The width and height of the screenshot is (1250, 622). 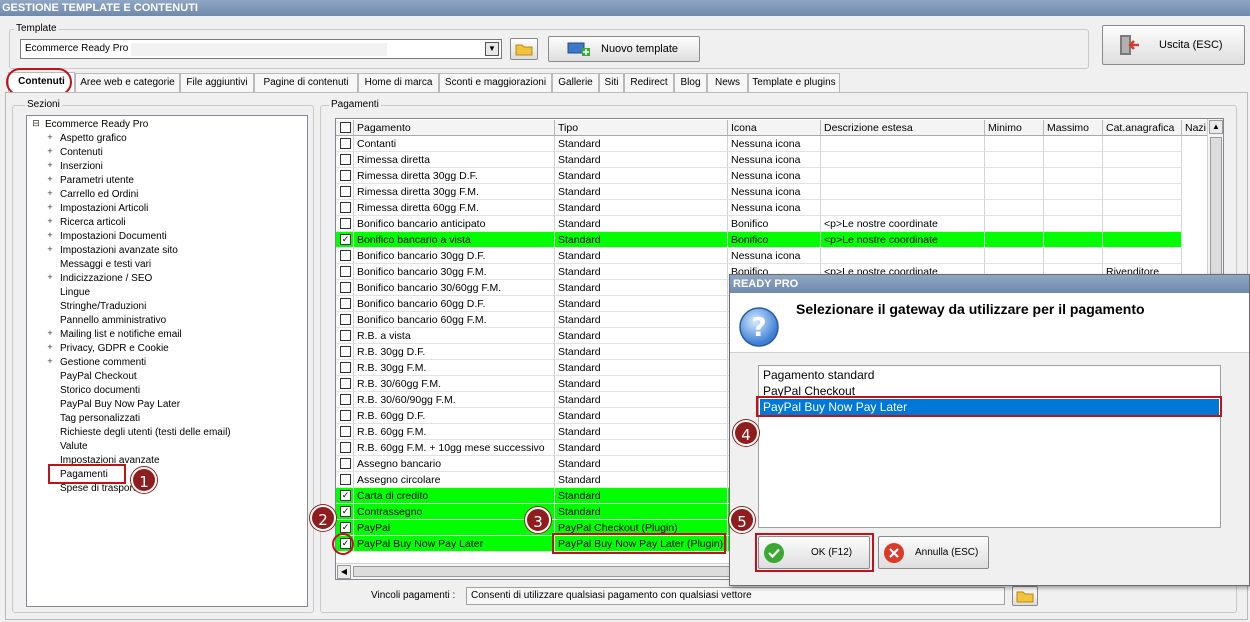 I want to click on tab-blog: Blog, so click(x=690, y=82).